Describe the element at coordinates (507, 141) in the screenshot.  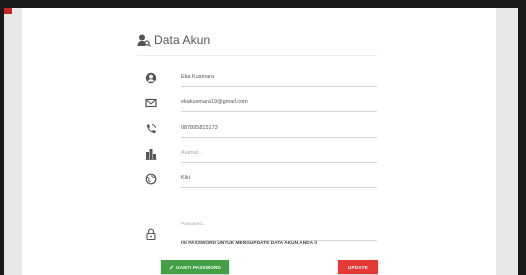
I see `right-page-background` at that location.